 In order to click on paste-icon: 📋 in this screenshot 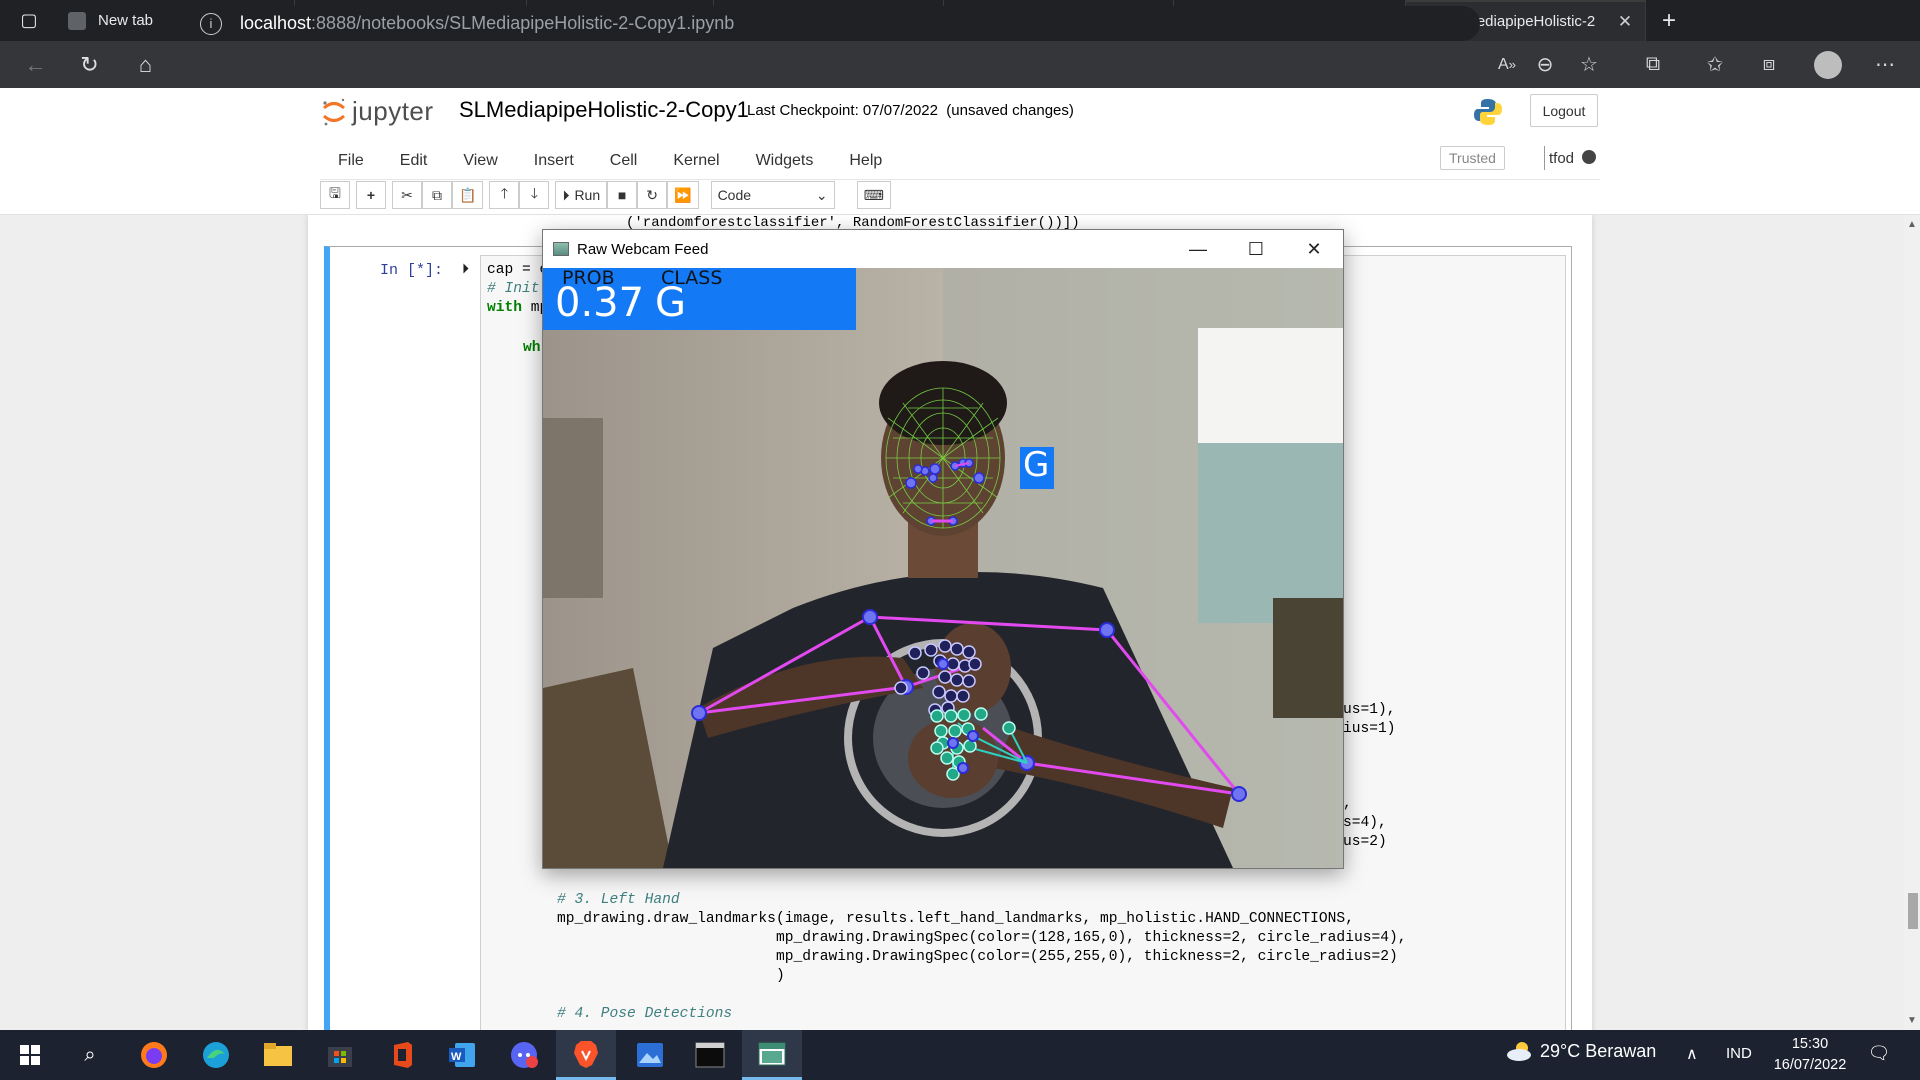, I will do `click(468, 195)`.